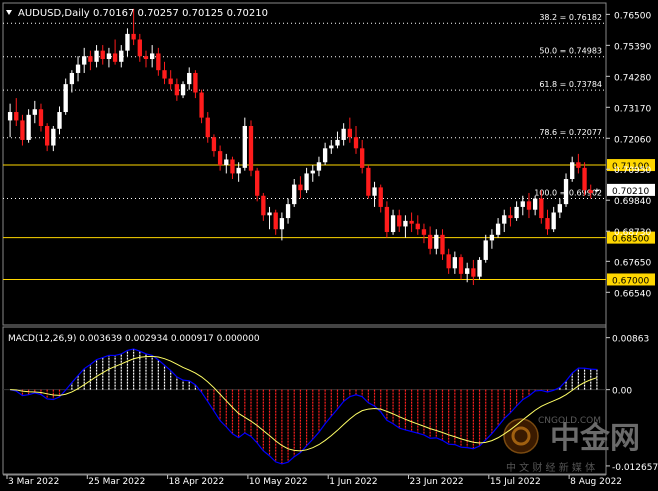 The width and height of the screenshot is (658, 491). Describe the element at coordinates (632, 294) in the screenshot. I see `price-tick-label: 0.66540` at that location.